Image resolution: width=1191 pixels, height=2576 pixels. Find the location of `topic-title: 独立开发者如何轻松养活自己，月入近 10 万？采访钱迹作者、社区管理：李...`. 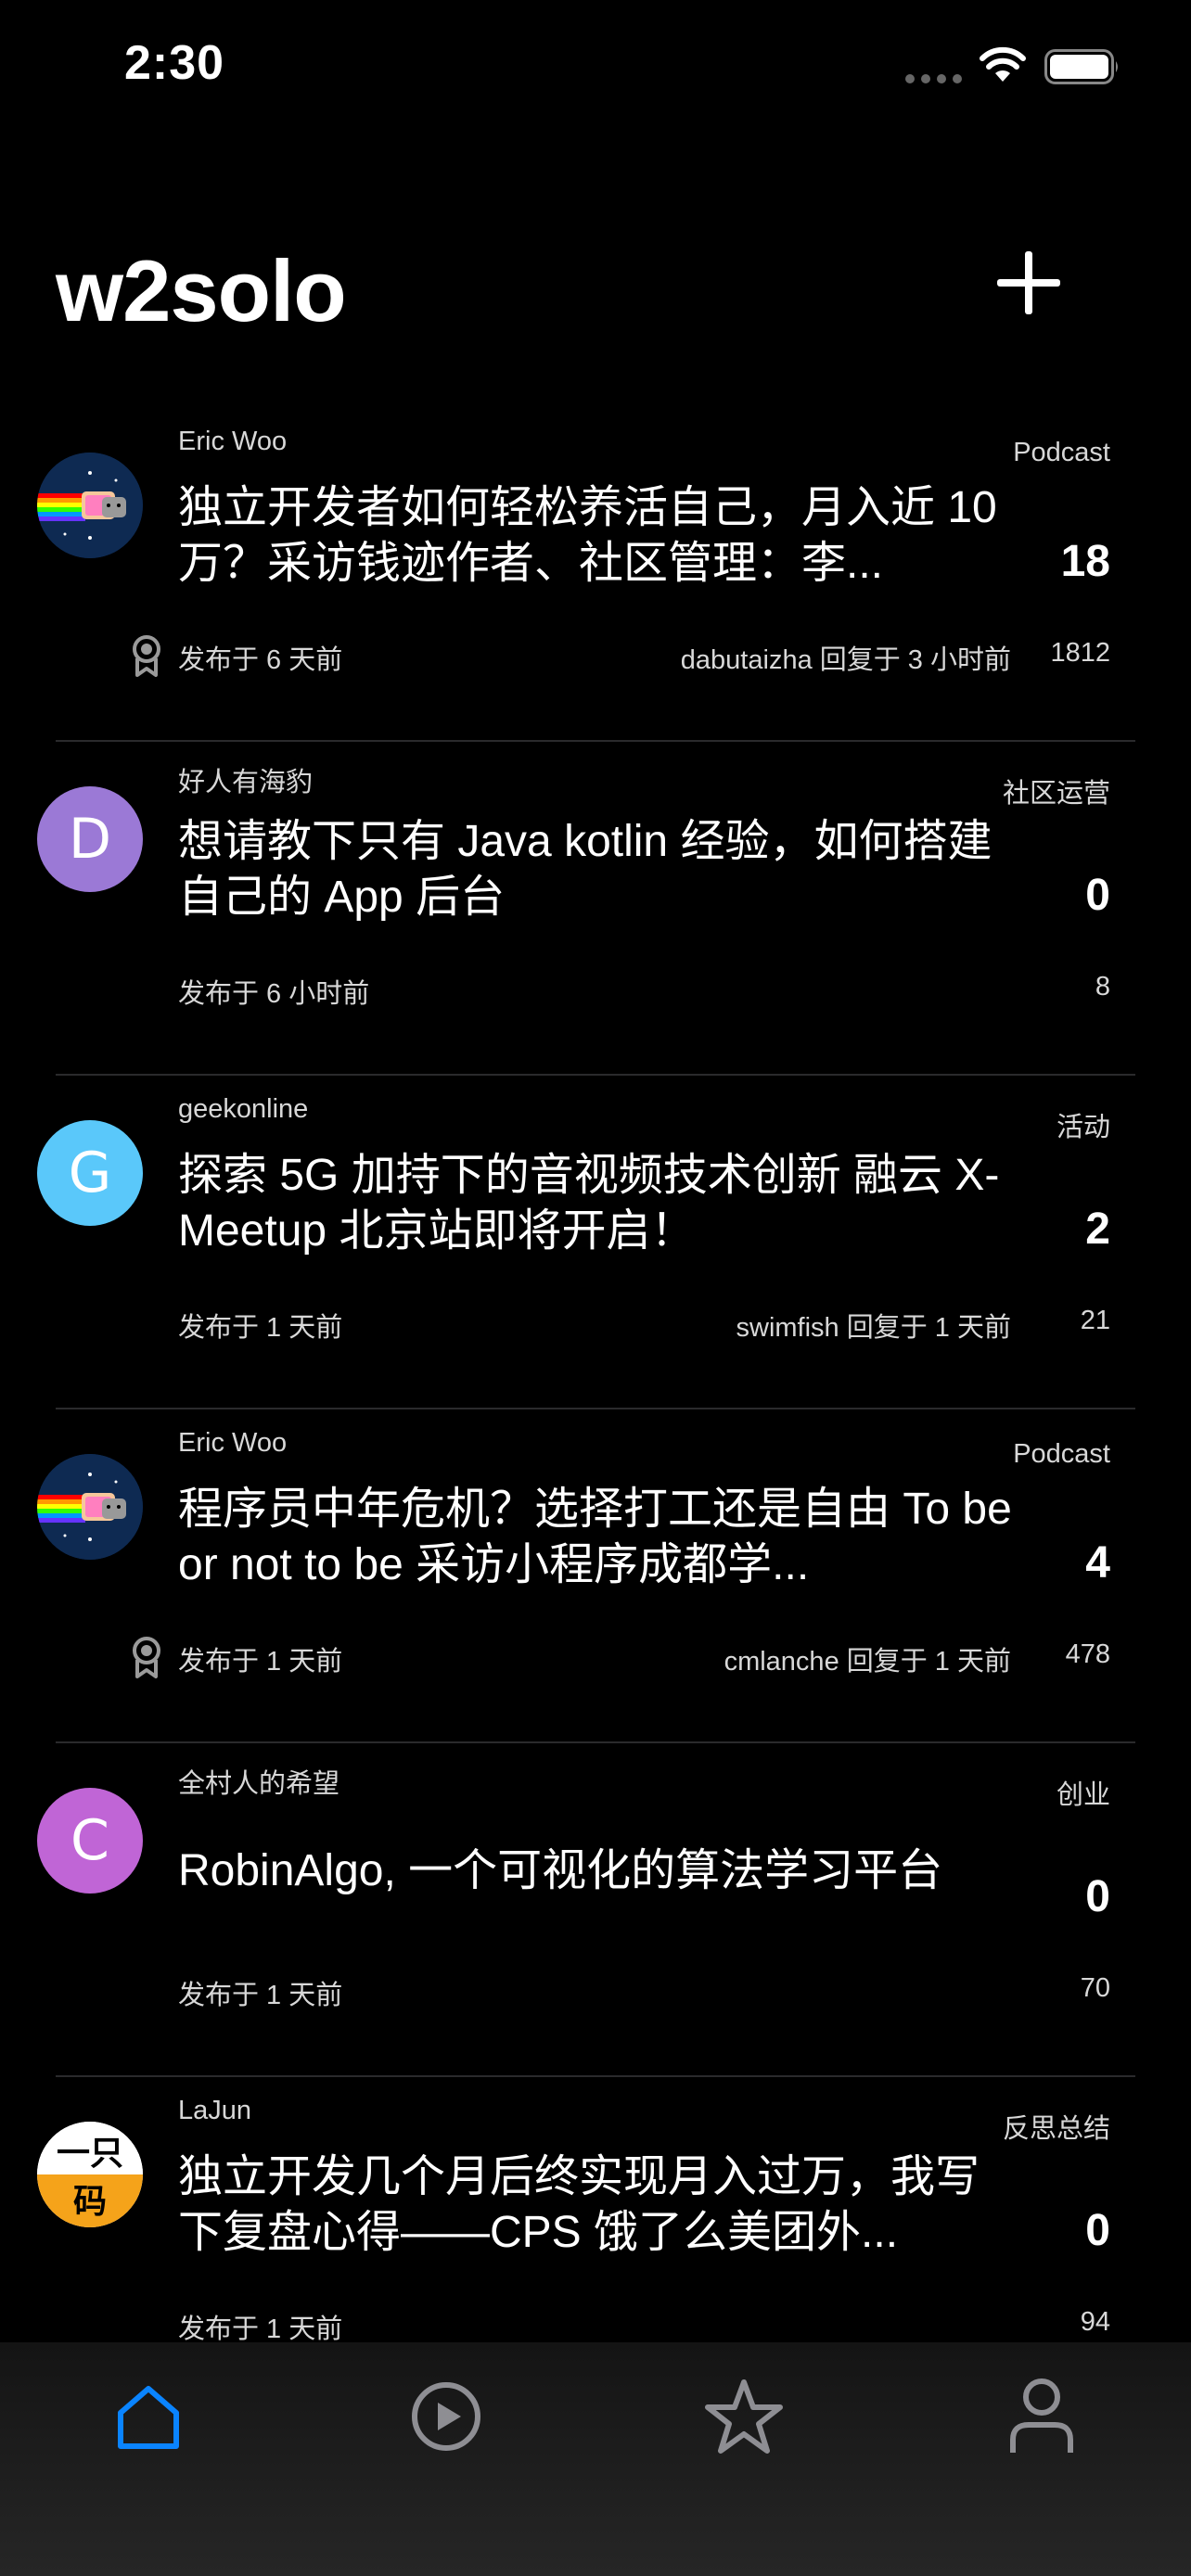

topic-title: 独立开发者如何轻松养活自己，月入近 10 万？采访钱迹作者、社区管理：李... is located at coordinates (595, 536).